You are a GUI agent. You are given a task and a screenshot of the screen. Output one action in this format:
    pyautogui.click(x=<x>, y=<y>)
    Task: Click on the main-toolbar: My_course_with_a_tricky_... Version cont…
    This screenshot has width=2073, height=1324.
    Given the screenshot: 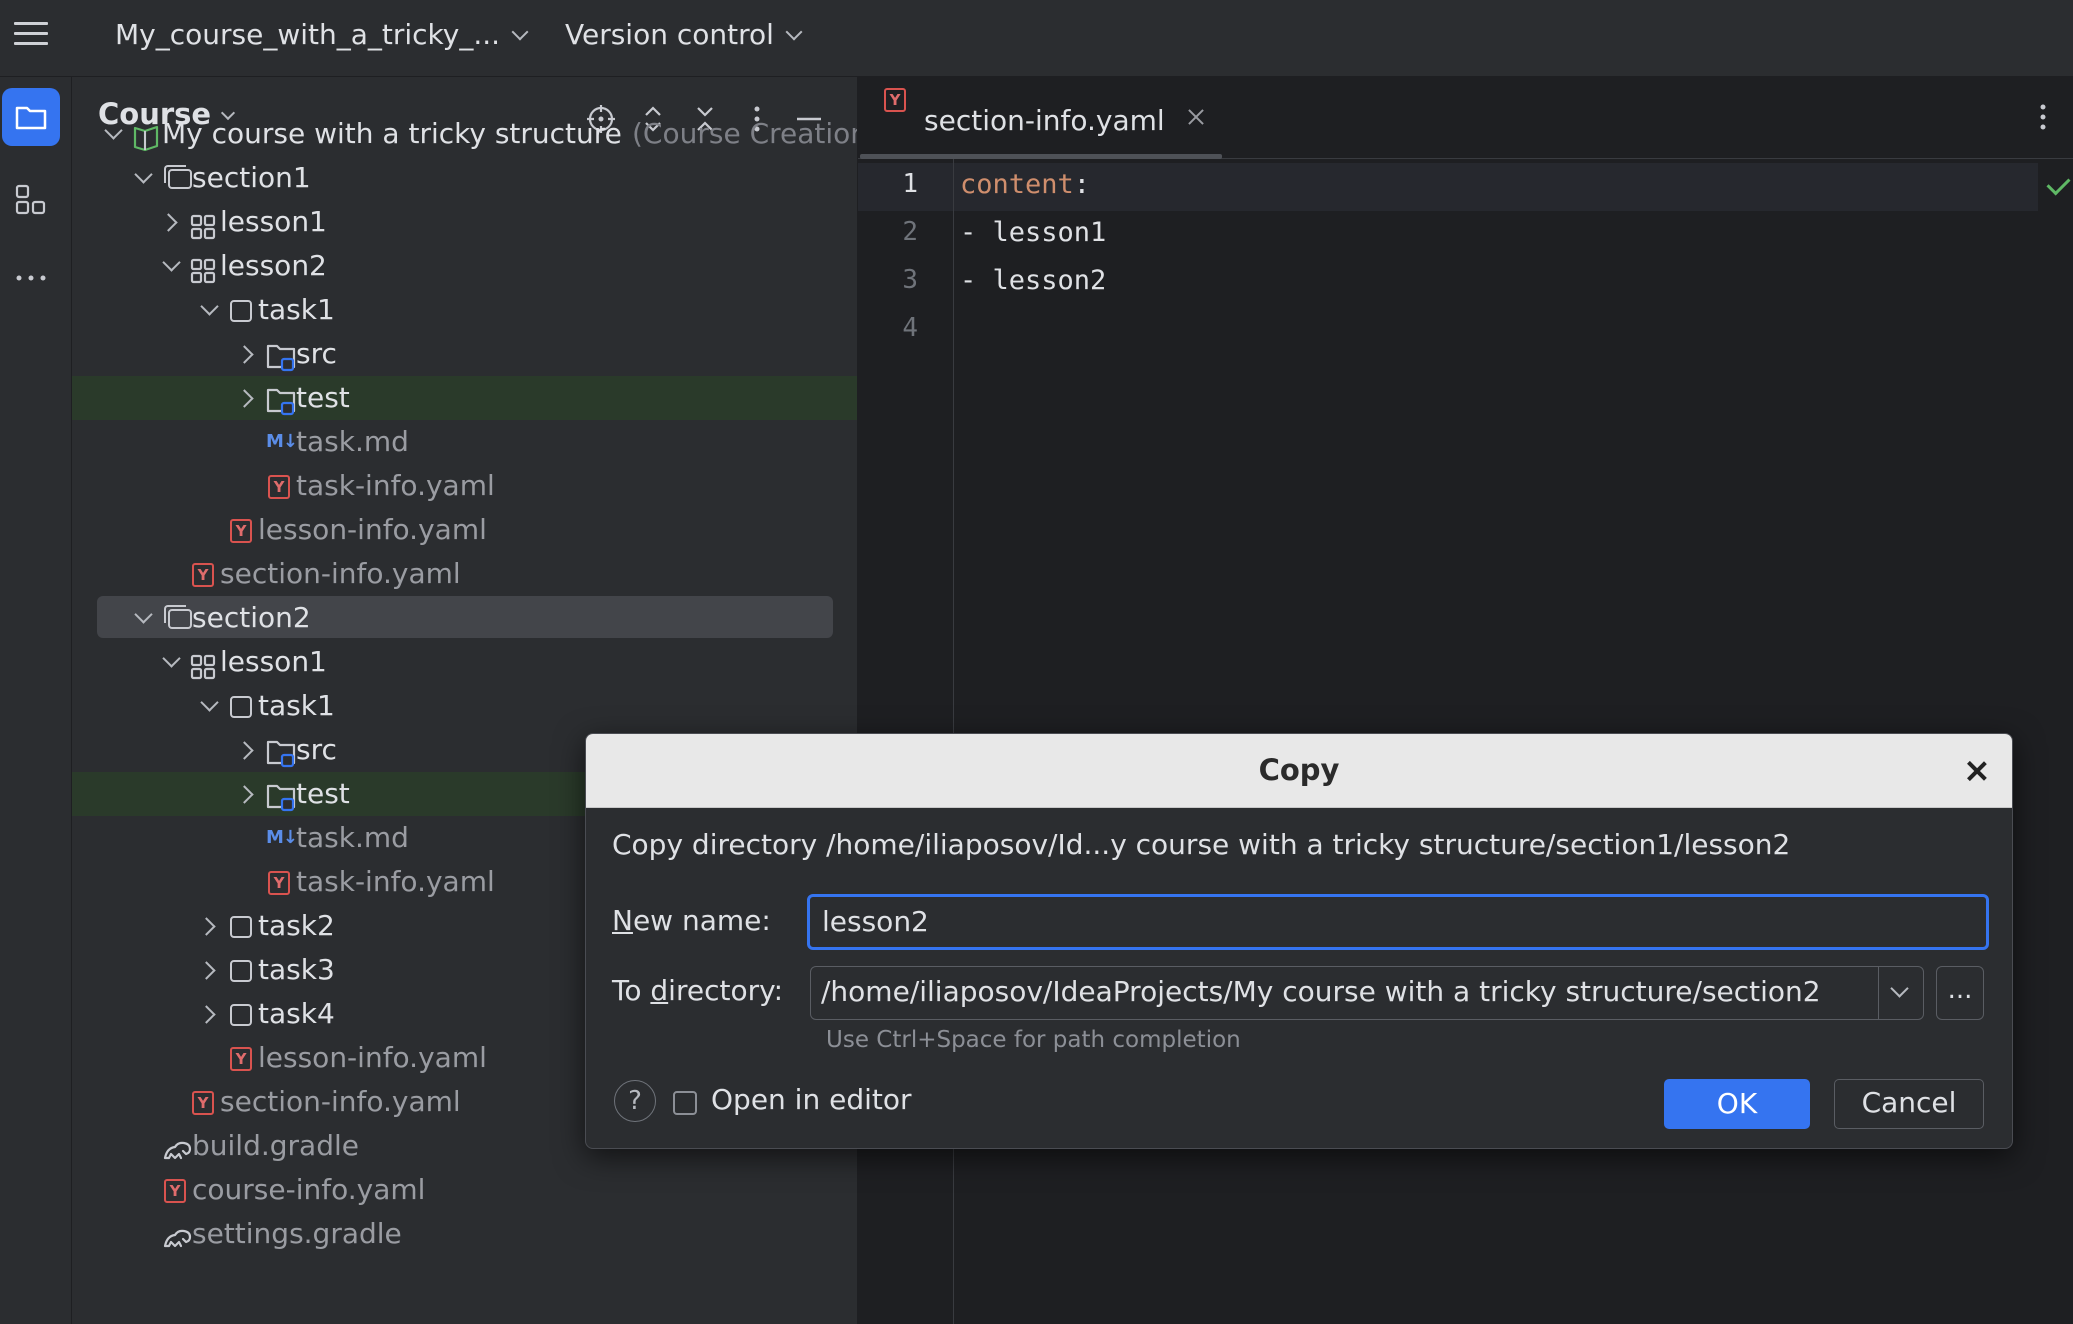 What is the action you would take?
    pyautogui.click(x=1036, y=38)
    